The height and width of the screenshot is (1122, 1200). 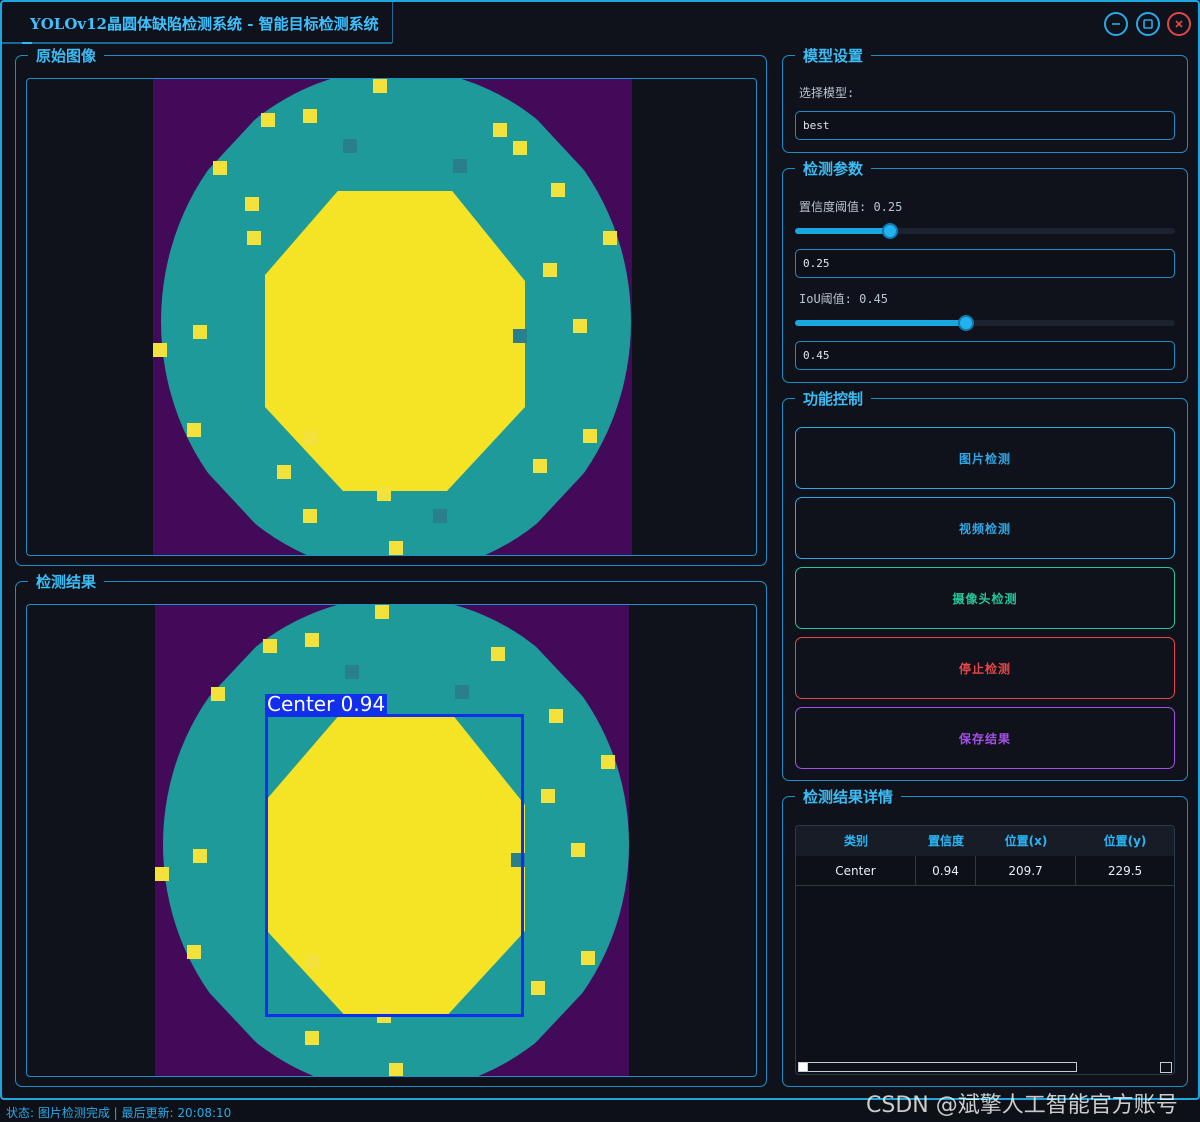 I want to click on title-bar: YOLOv12晶圆体缺陷检测系统 - 智能目标检测系统, so click(x=600, y=23).